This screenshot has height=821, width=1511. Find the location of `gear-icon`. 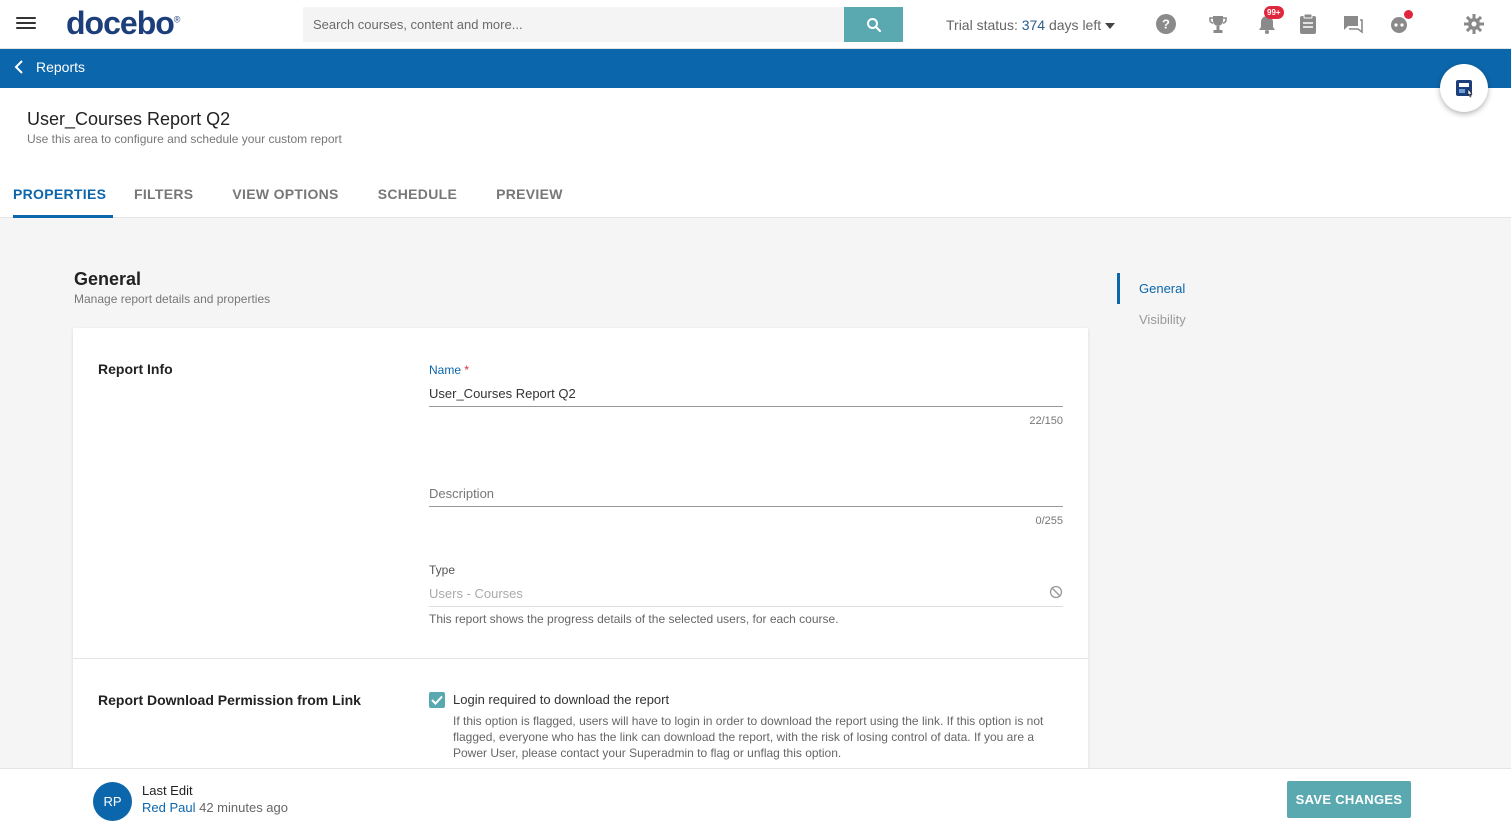

gear-icon is located at coordinates (1474, 24).